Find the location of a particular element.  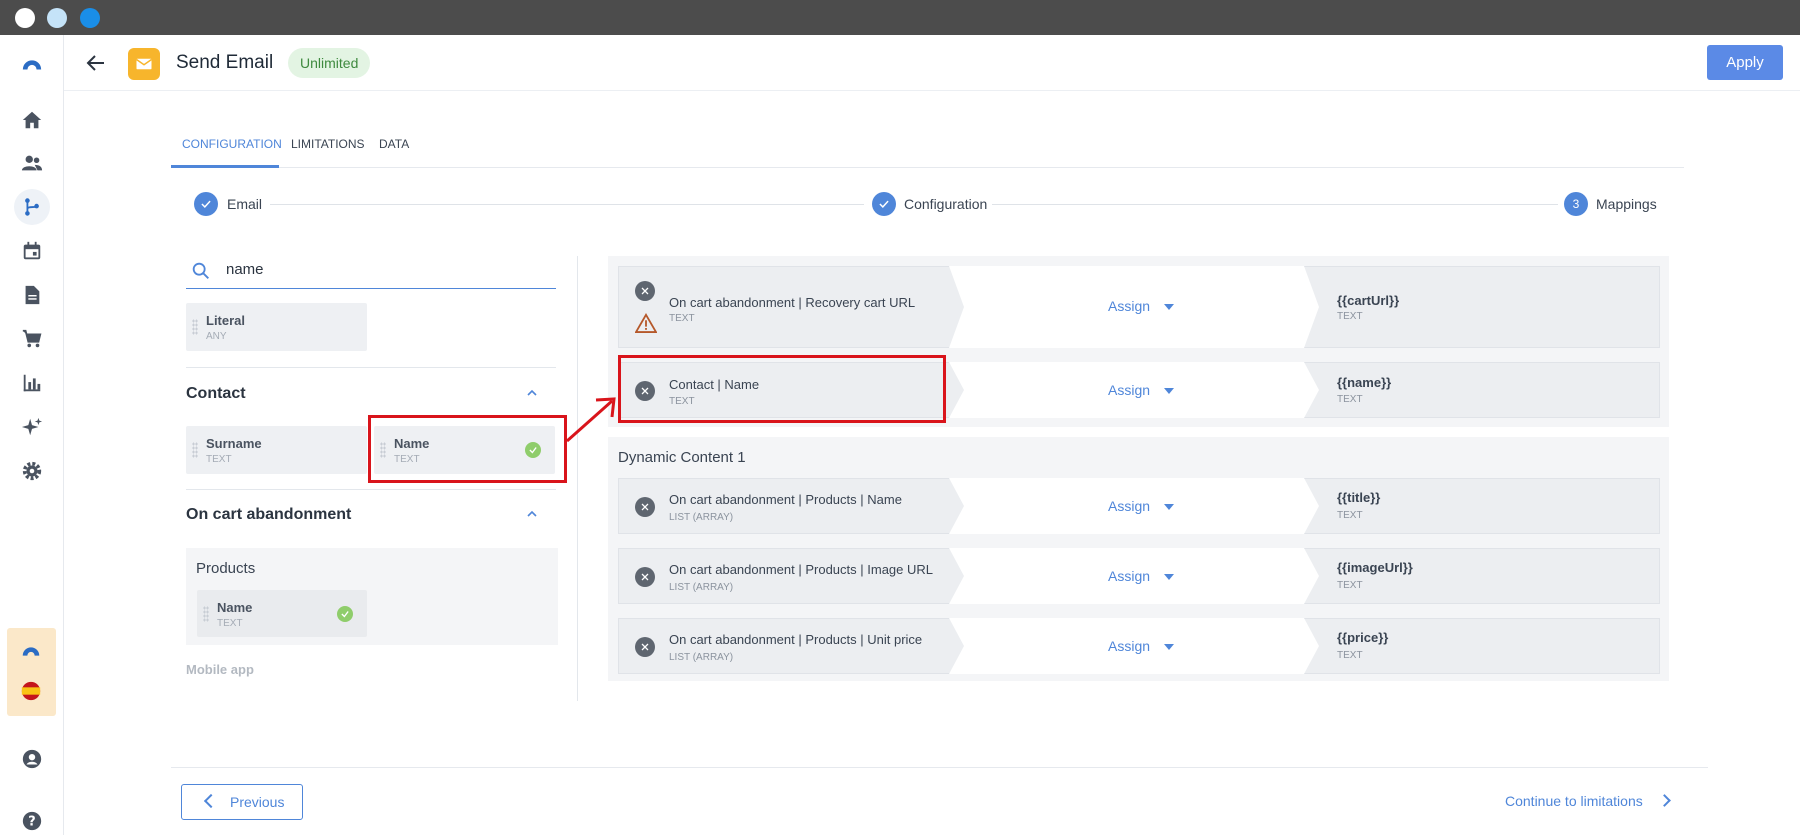

brand-mini-logo-icon is located at coordinates (31, 651).